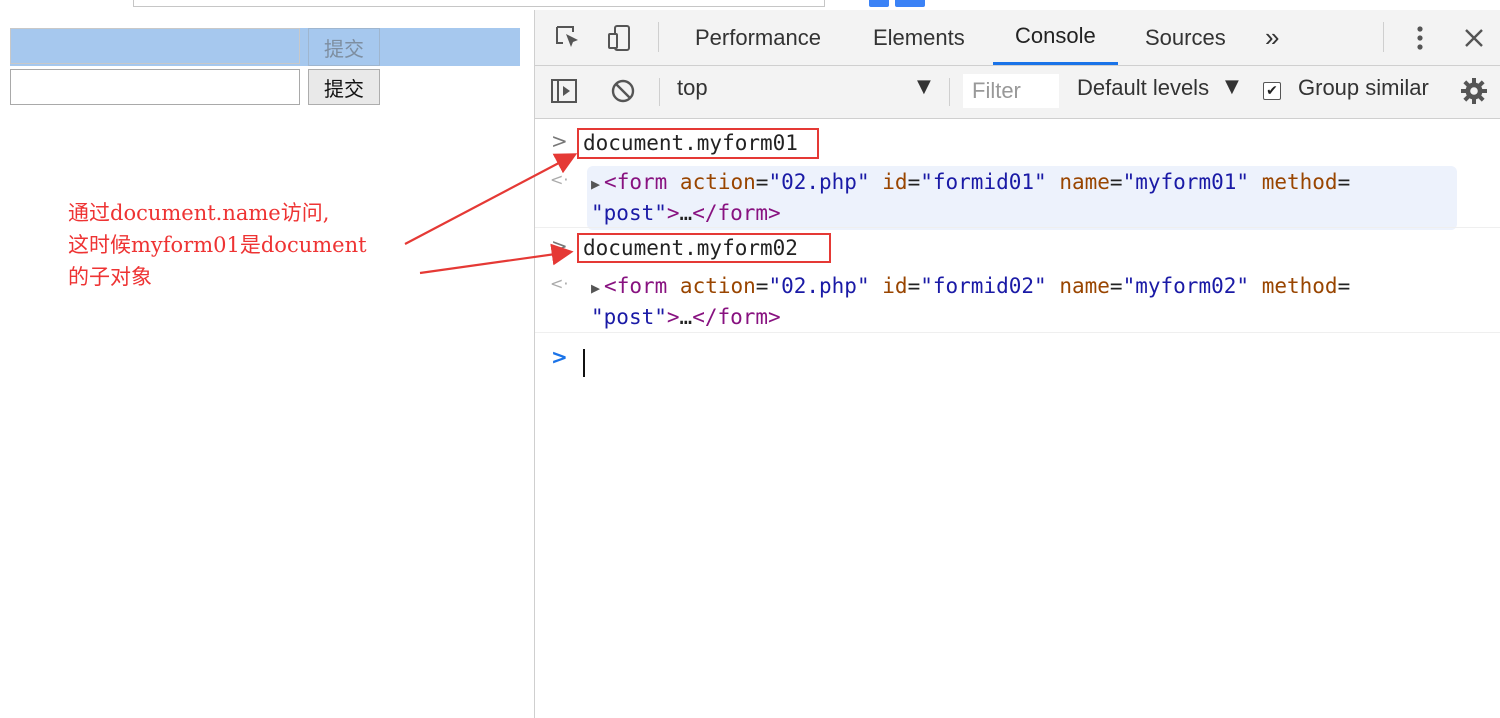 The height and width of the screenshot is (718, 1500). Describe the element at coordinates (623, 91) in the screenshot. I see `clear-console-icon` at that location.